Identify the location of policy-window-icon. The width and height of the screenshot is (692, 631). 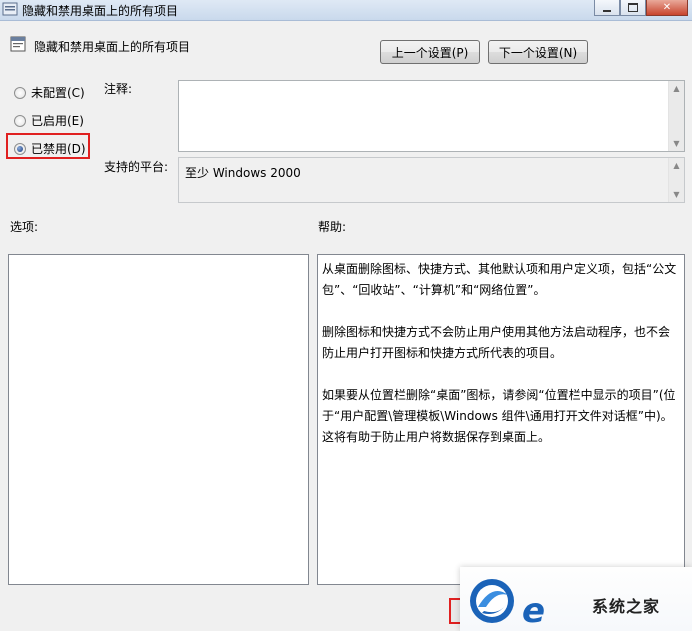
(10, 9).